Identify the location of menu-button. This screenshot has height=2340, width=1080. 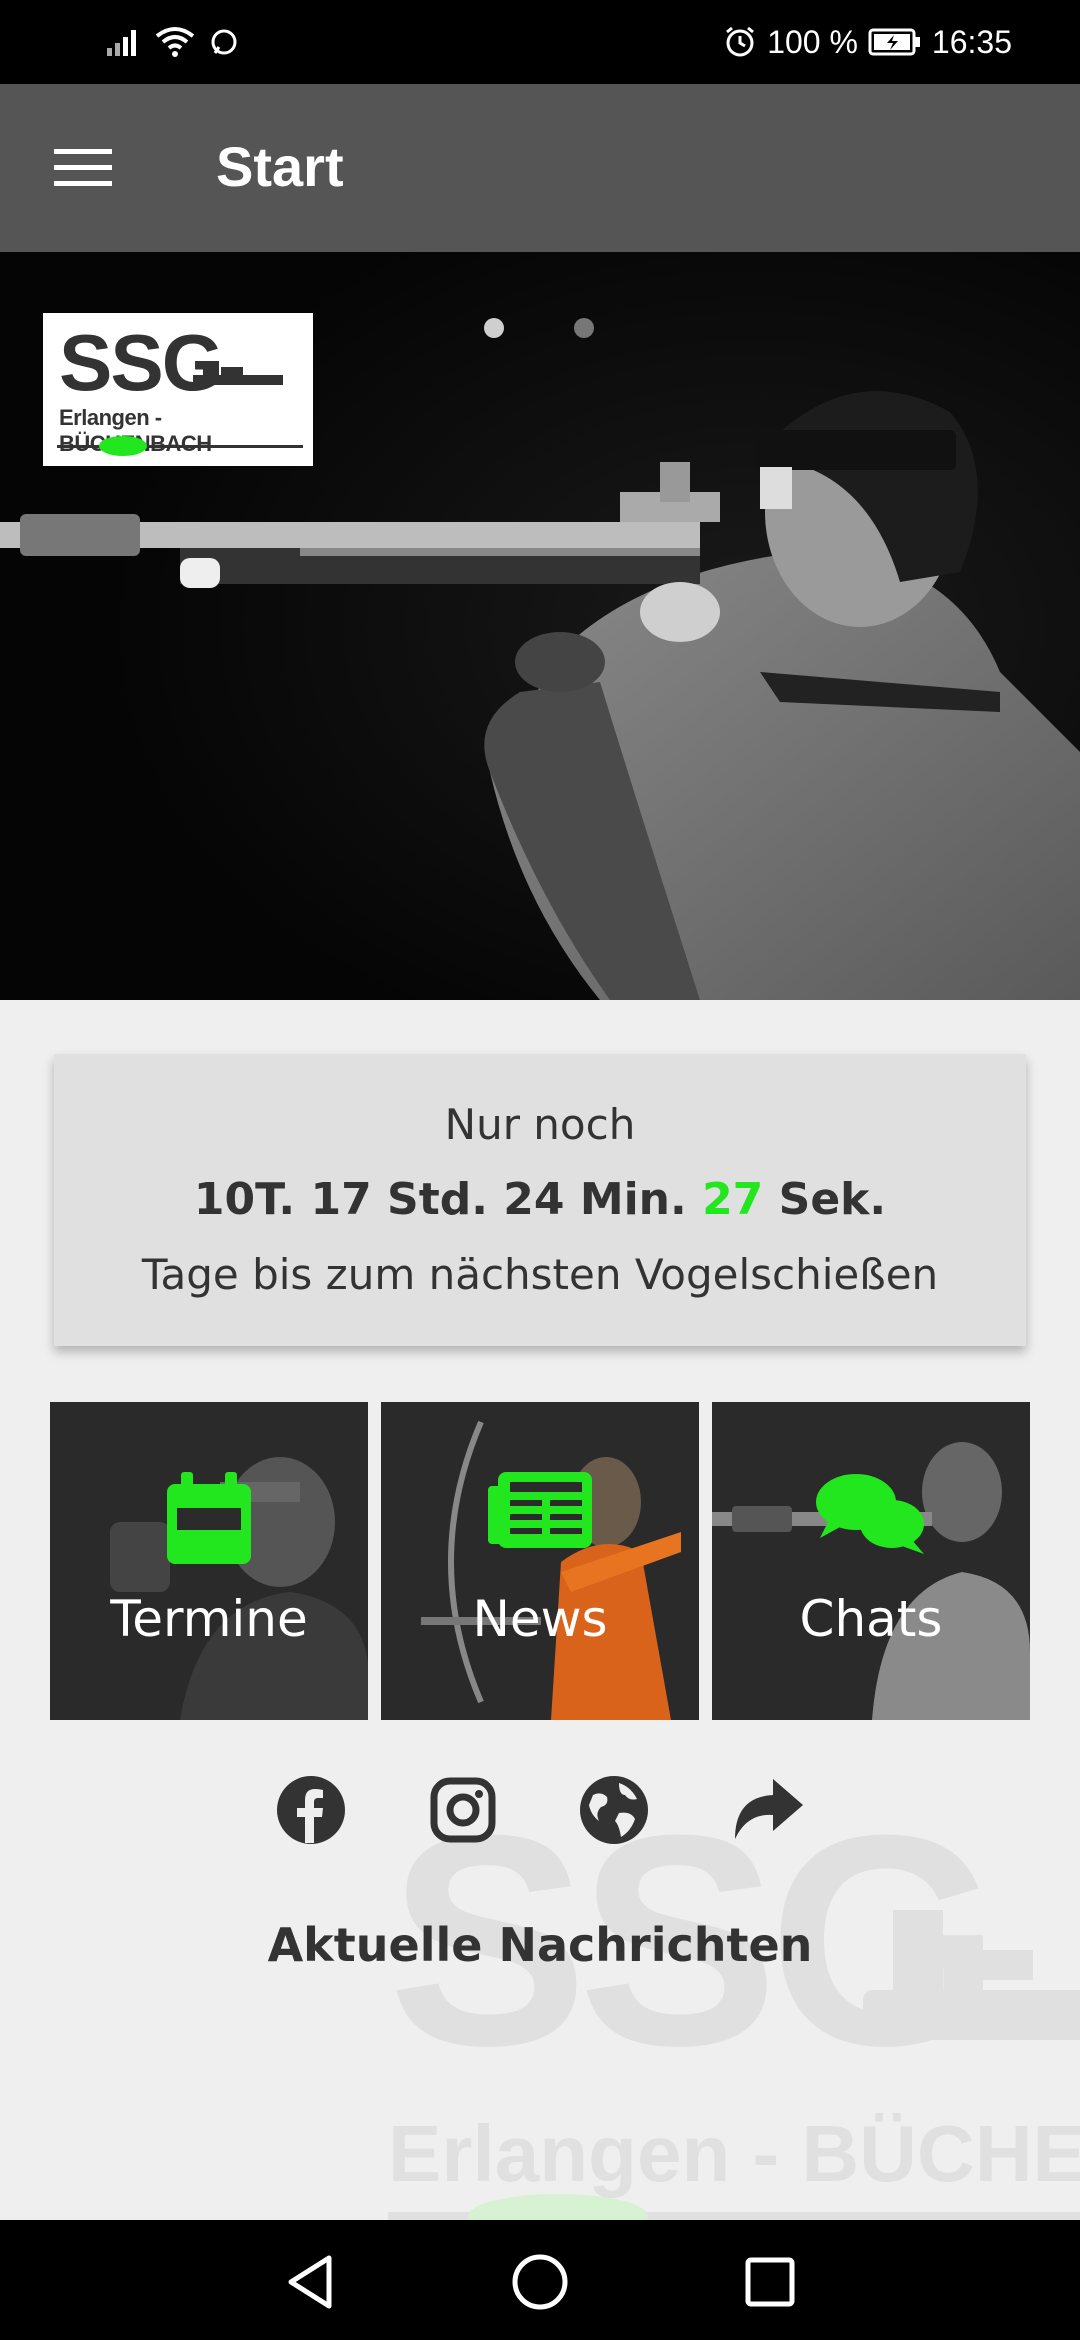
(83, 168).